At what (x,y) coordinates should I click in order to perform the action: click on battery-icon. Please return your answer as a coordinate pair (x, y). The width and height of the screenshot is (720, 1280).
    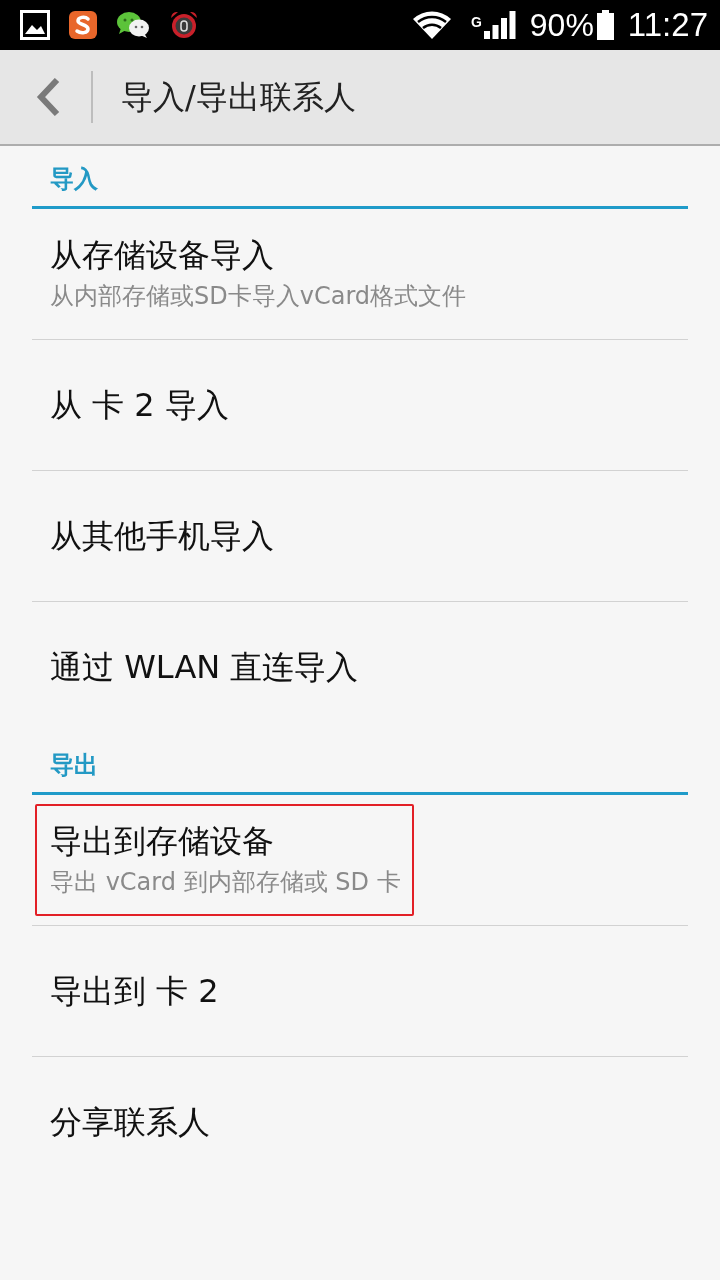
    Looking at the image, I should click on (605, 25).